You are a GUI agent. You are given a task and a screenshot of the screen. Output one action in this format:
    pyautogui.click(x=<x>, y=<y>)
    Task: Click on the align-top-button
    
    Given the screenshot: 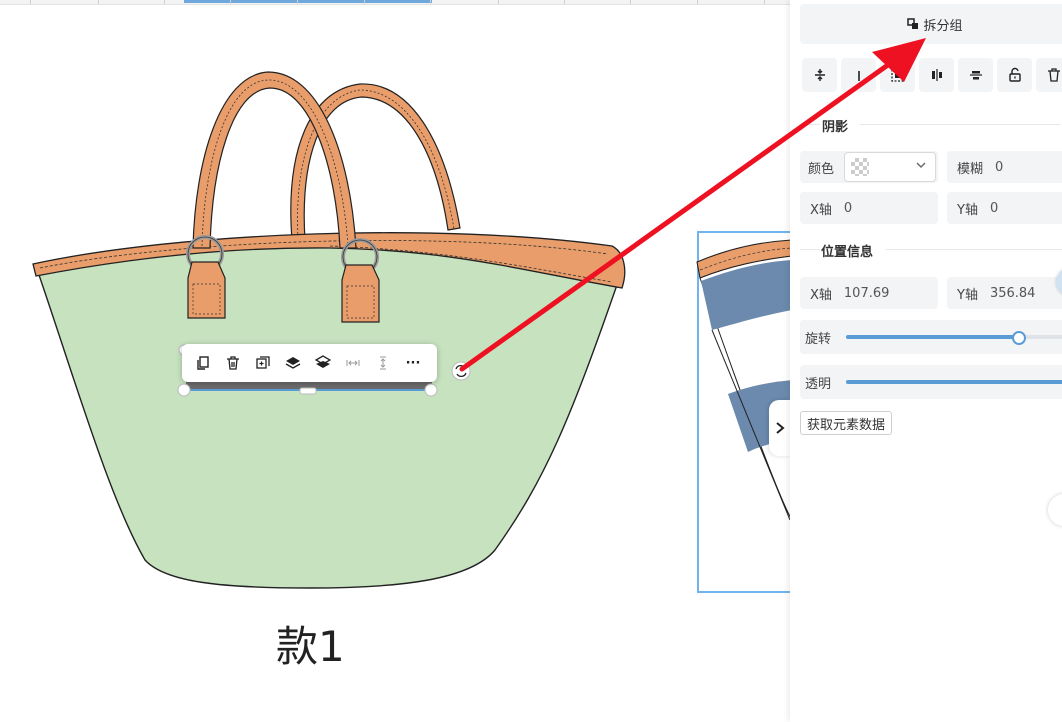 What is the action you would take?
    pyautogui.click(x=858, y=75)
    